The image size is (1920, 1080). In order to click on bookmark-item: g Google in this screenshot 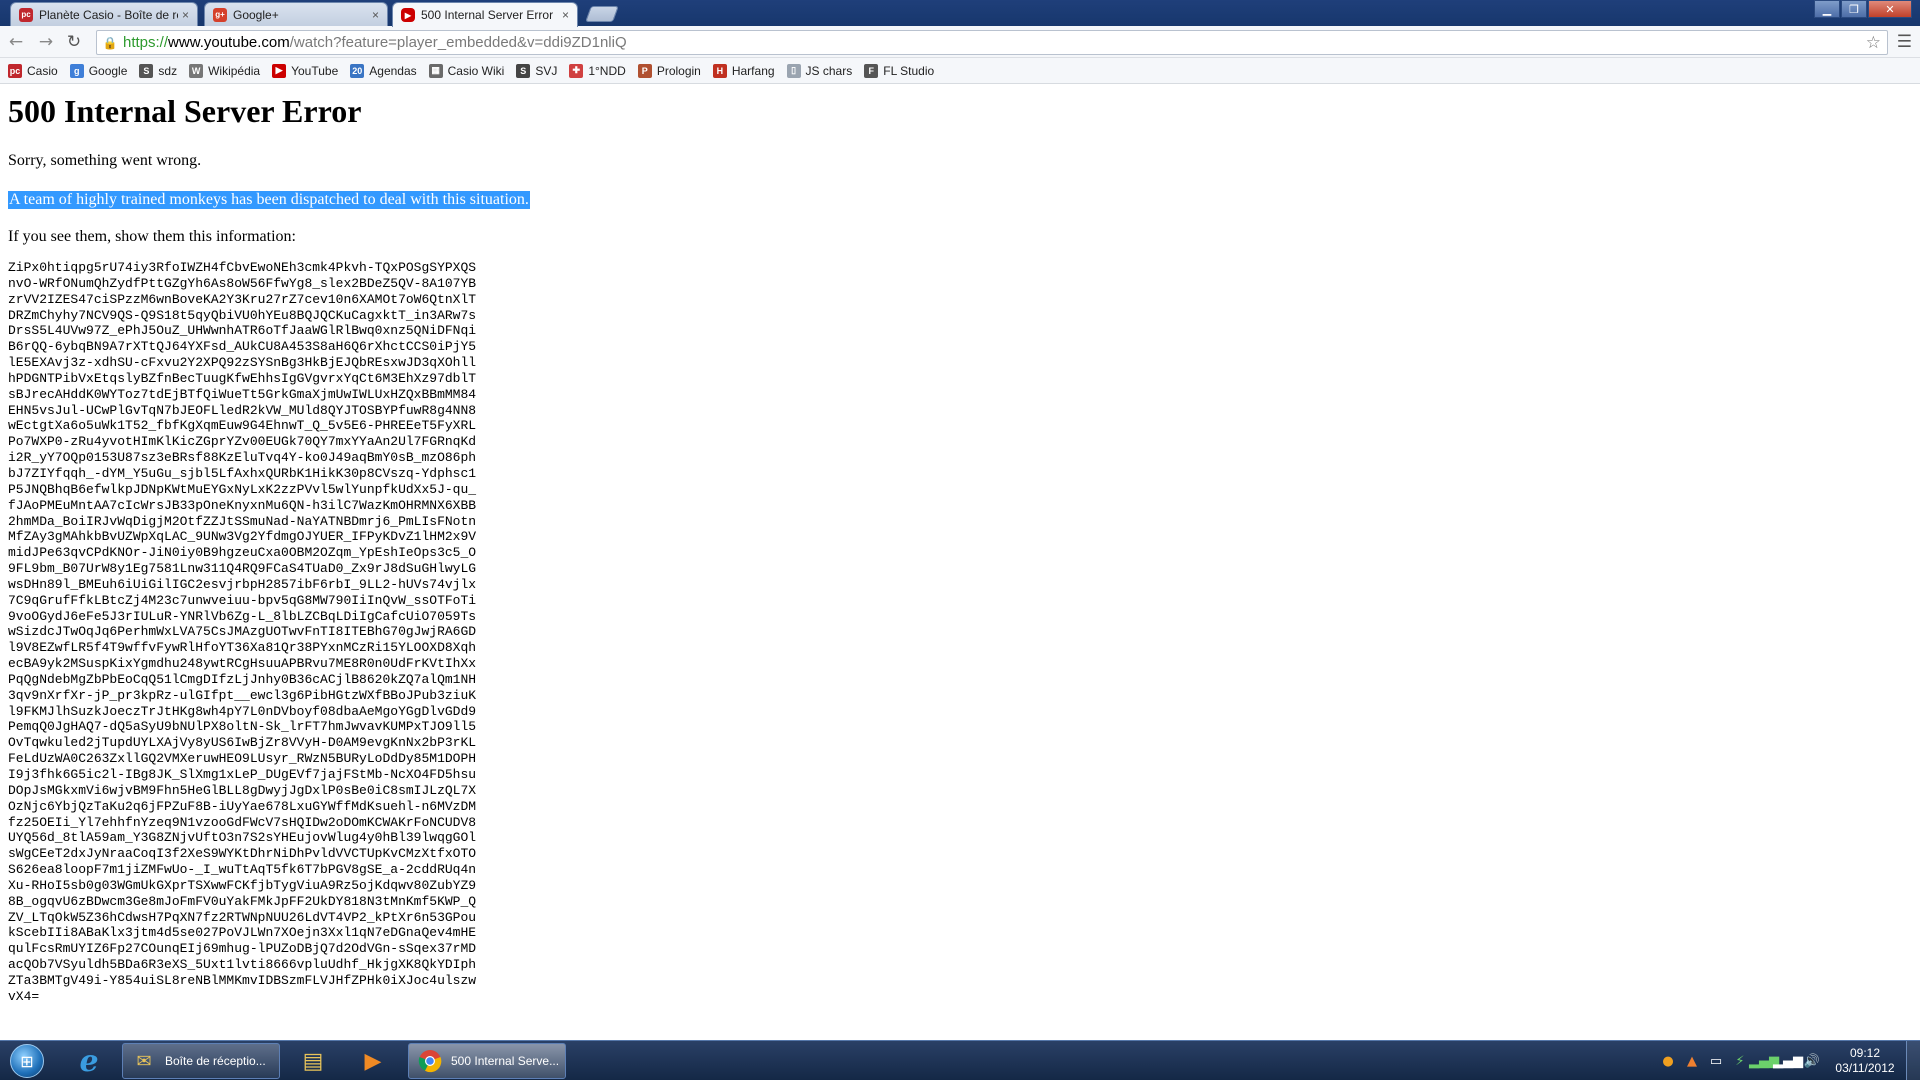, I will do `click(98, 70)`.